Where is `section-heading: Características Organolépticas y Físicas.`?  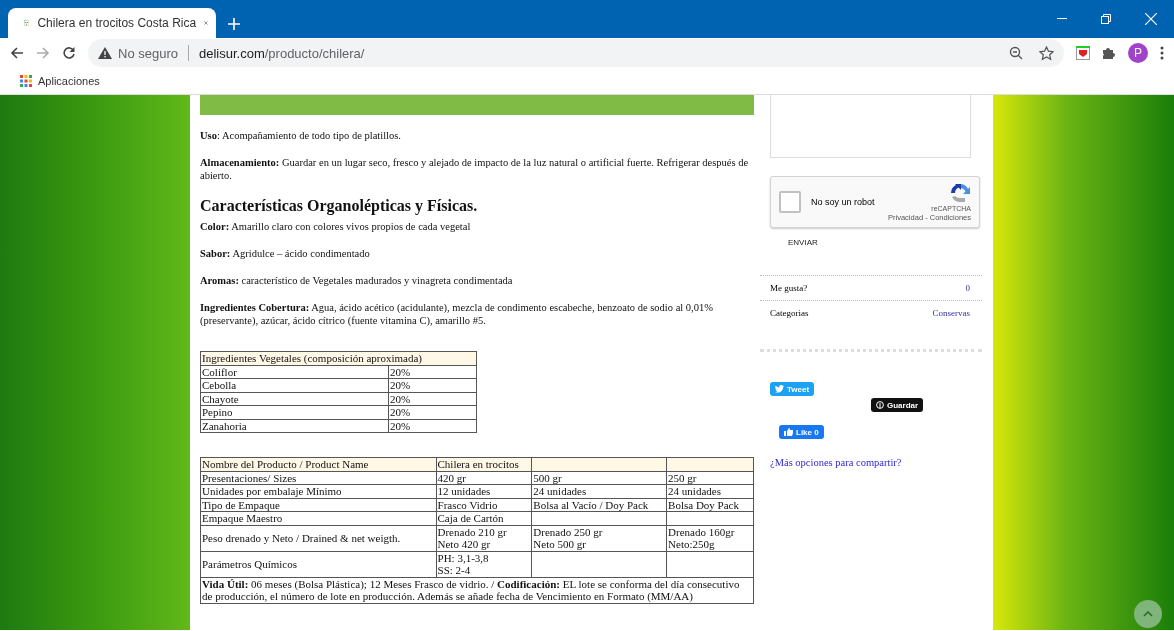
section-heading: Características Organolépticas y Físicas. is located at coordinates (339, 206).